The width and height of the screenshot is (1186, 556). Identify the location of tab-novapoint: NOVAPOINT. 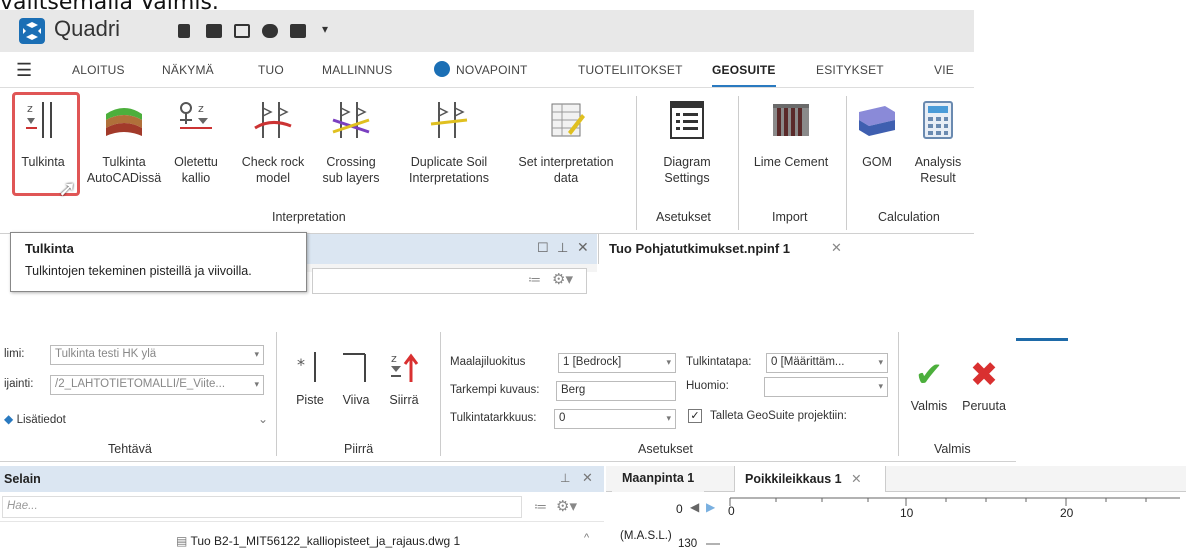
(492, 70).